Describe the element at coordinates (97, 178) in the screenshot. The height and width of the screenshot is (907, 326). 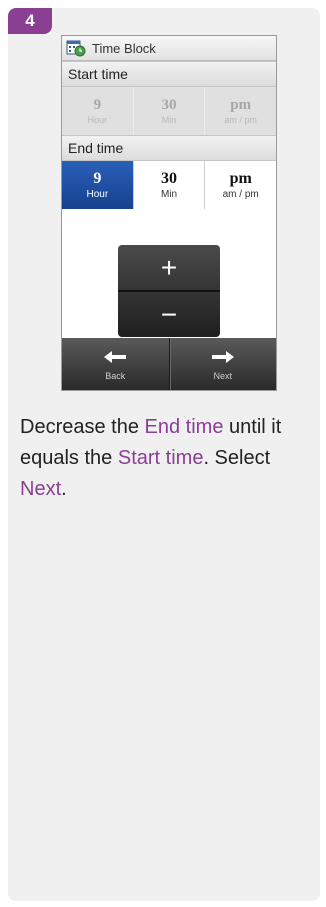
I see `end-hour-value: 9` at that location.